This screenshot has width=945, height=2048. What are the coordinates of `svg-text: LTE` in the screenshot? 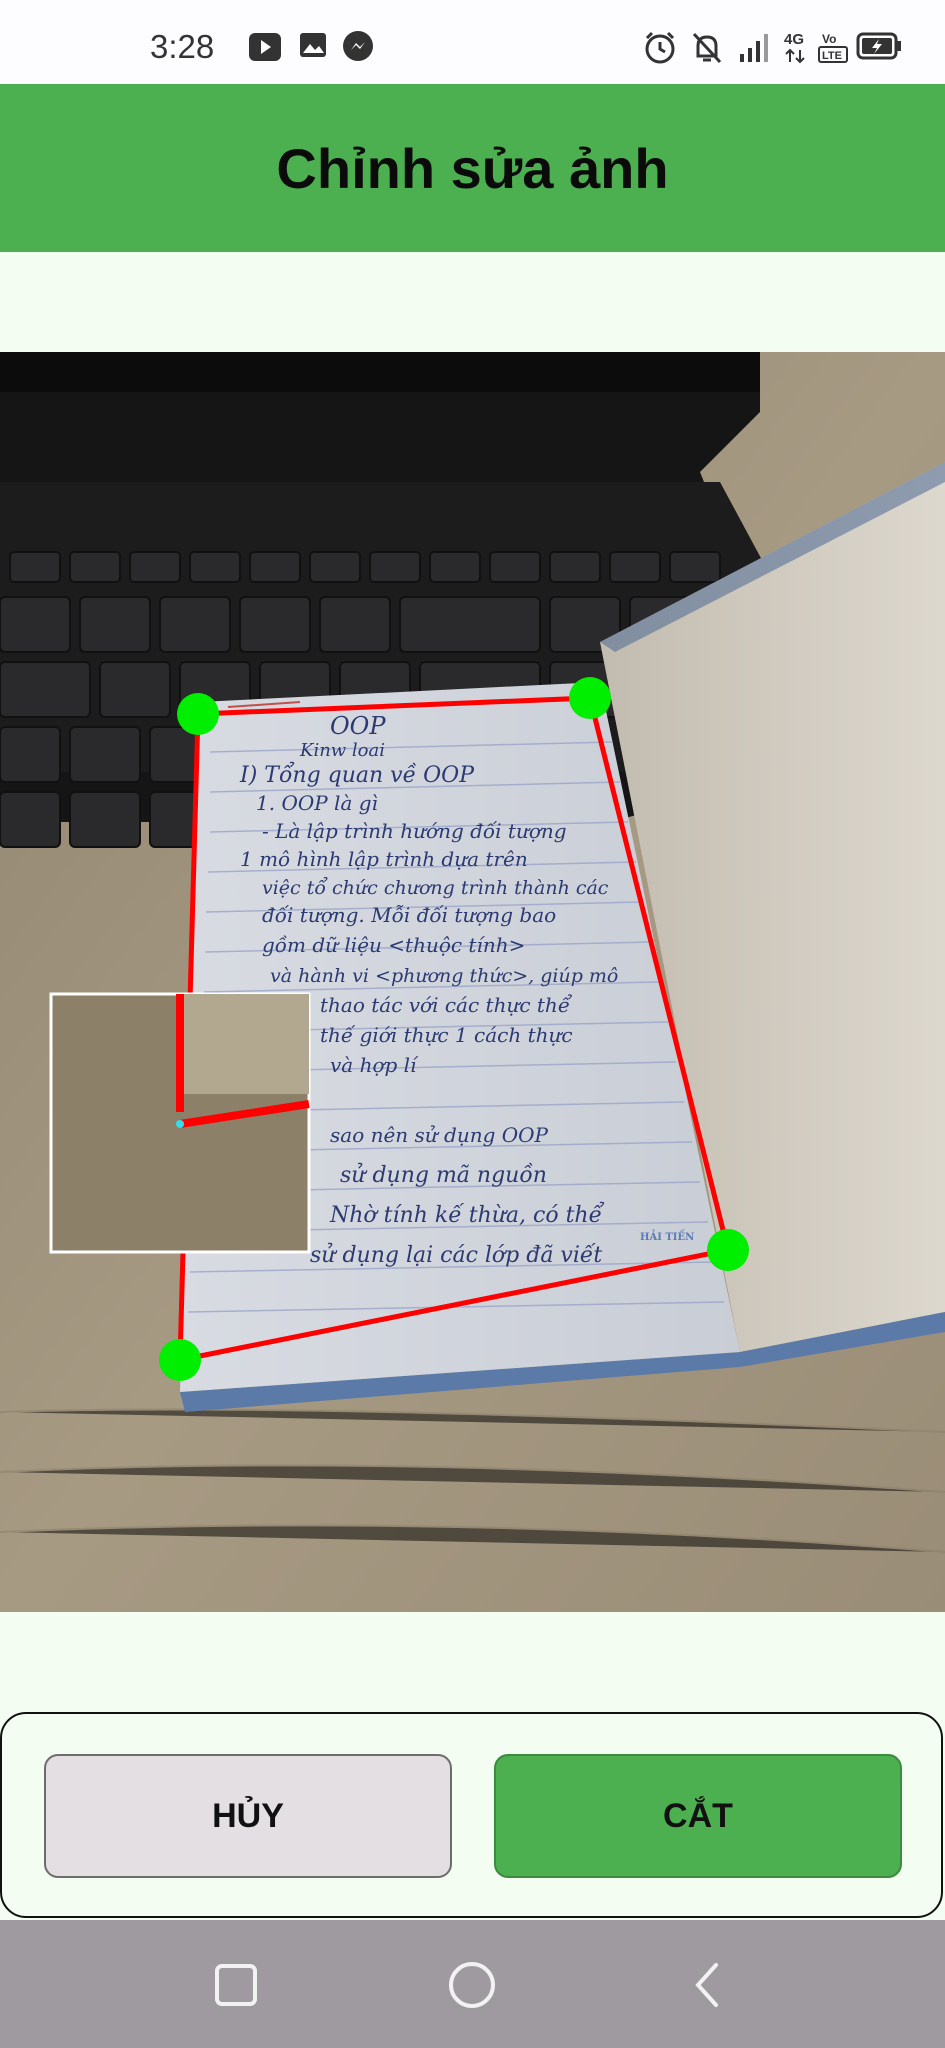 It's located at (832, 56).